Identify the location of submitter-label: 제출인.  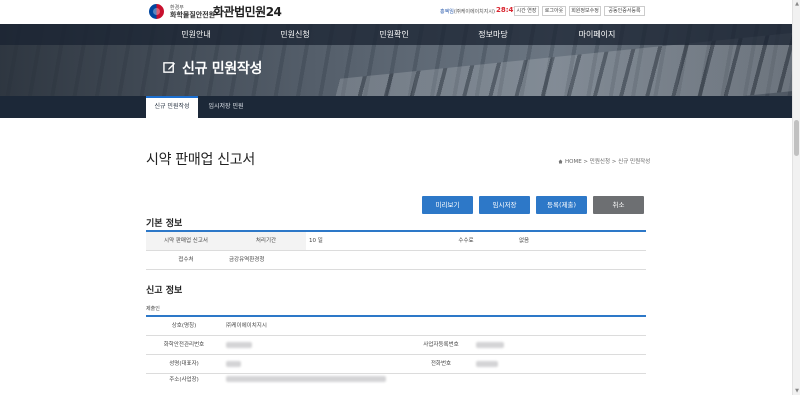
(153, 309).